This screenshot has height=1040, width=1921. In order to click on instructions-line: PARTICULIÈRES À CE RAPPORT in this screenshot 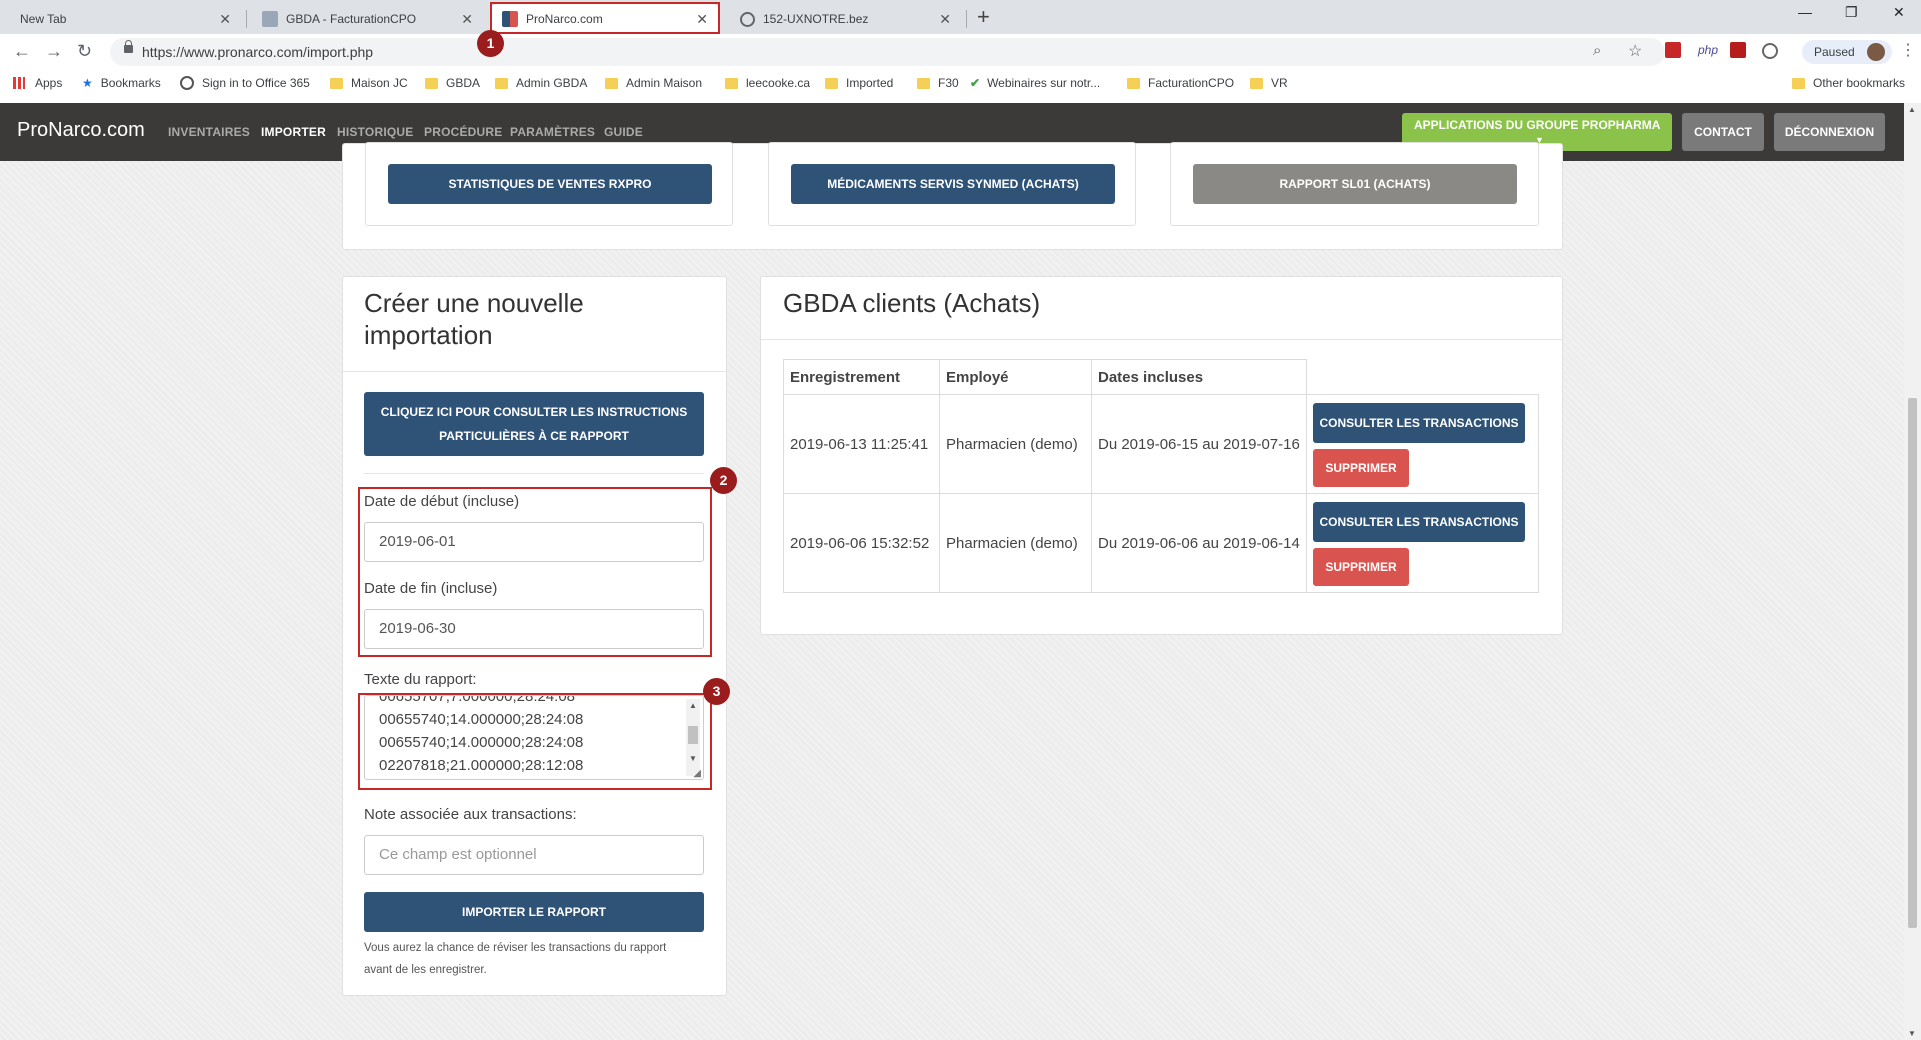, I will do `click(534, 436)`.